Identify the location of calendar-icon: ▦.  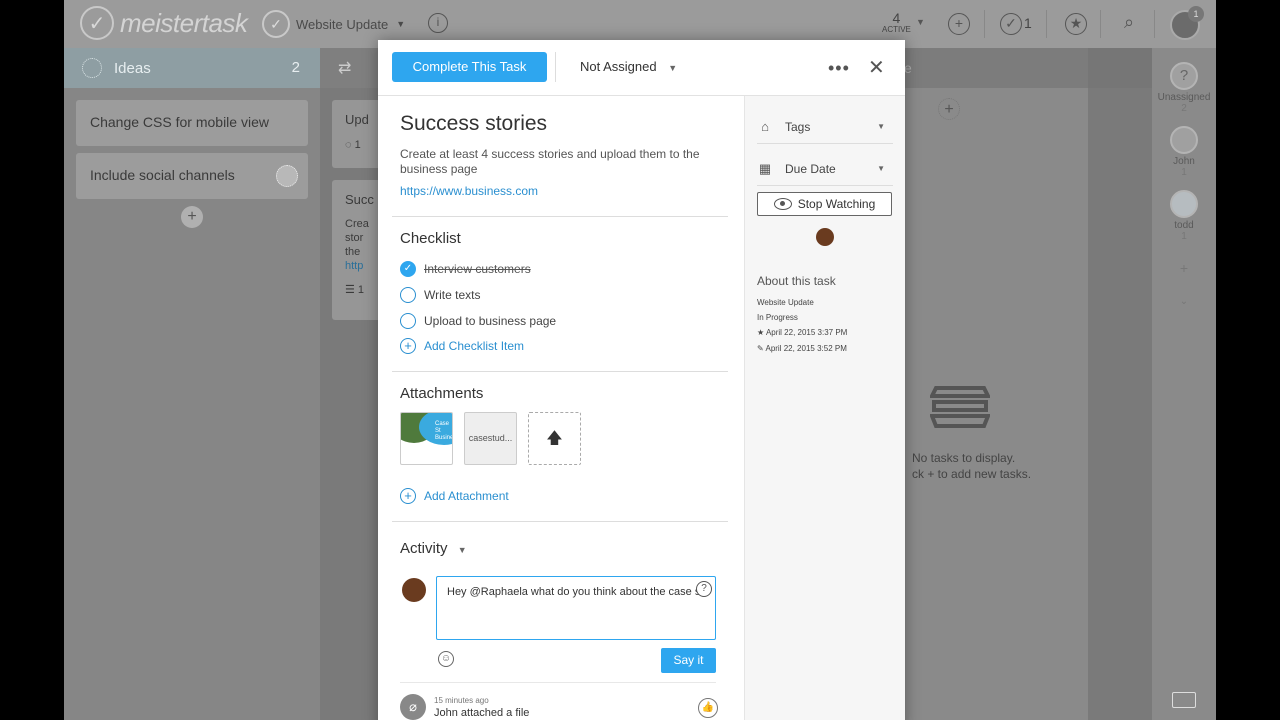
(765, 168).